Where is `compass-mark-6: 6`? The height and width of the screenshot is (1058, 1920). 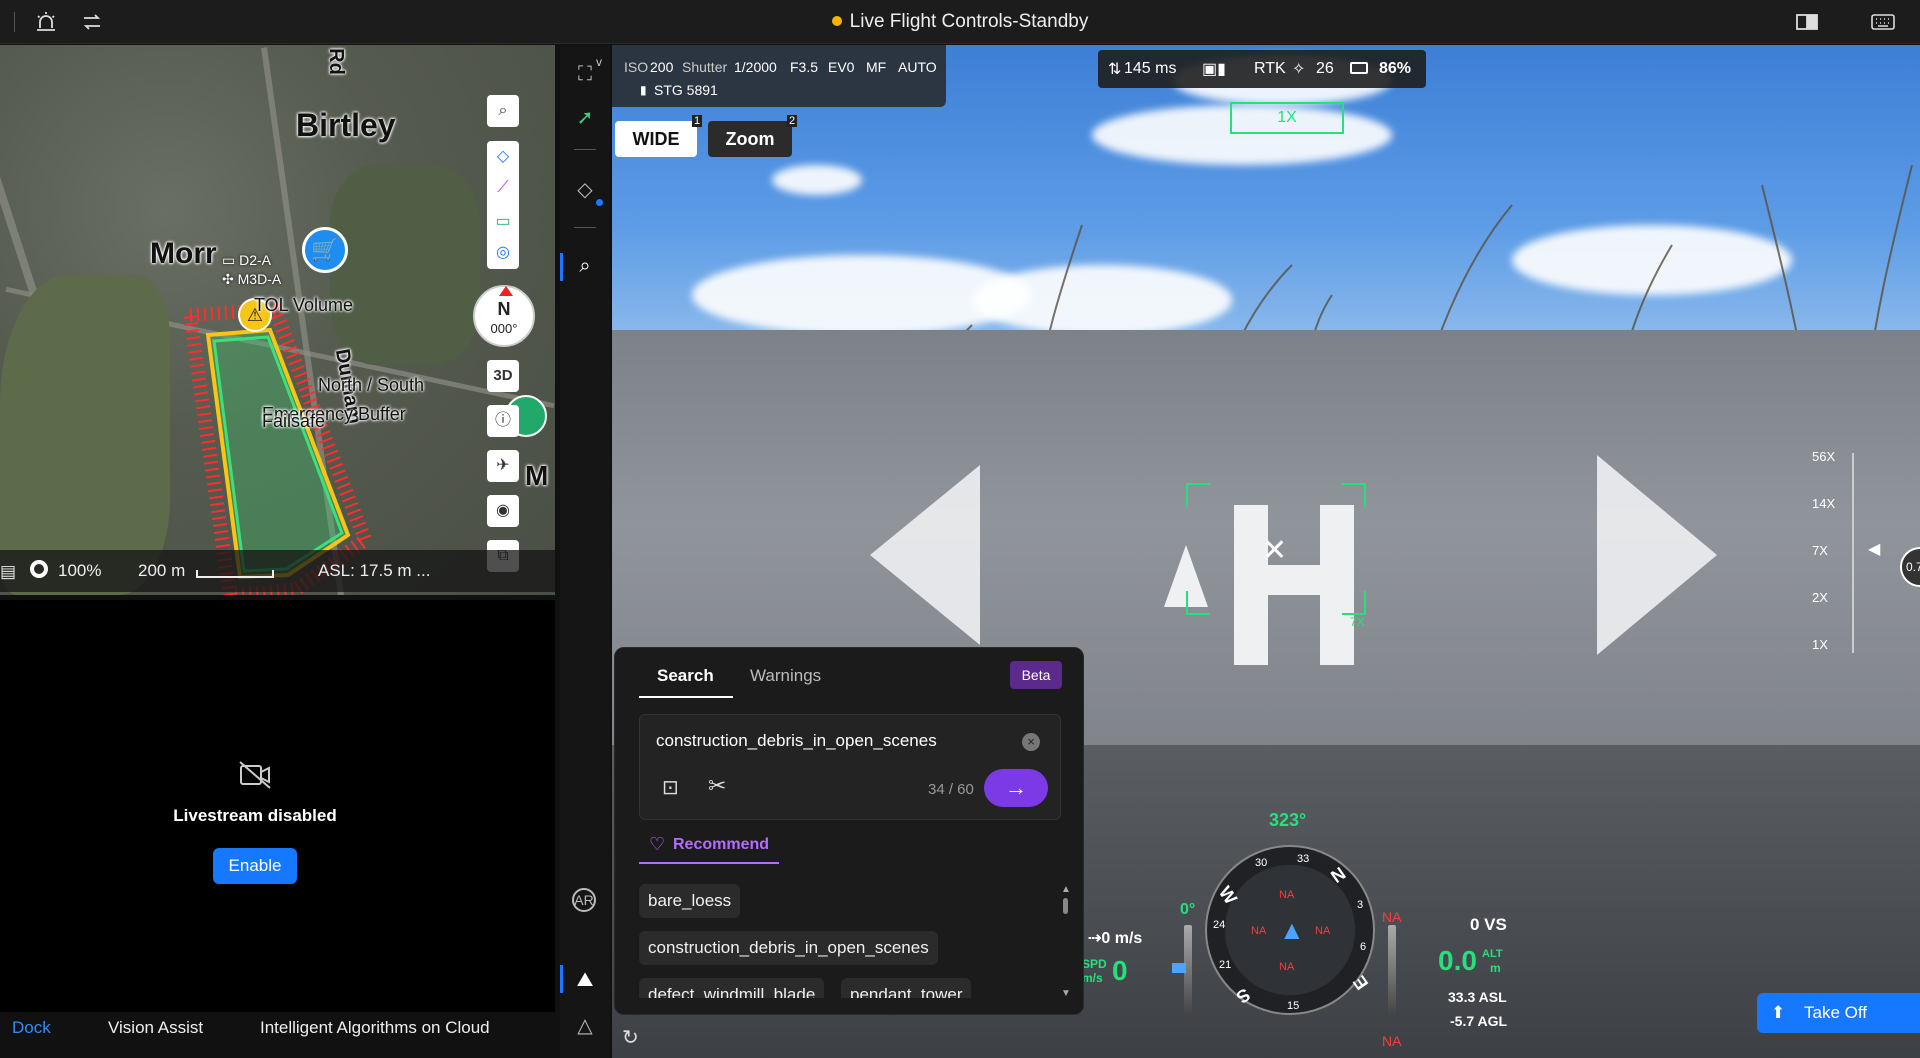
compass-mark-6: 6 is located at coordinates (1363, 947).